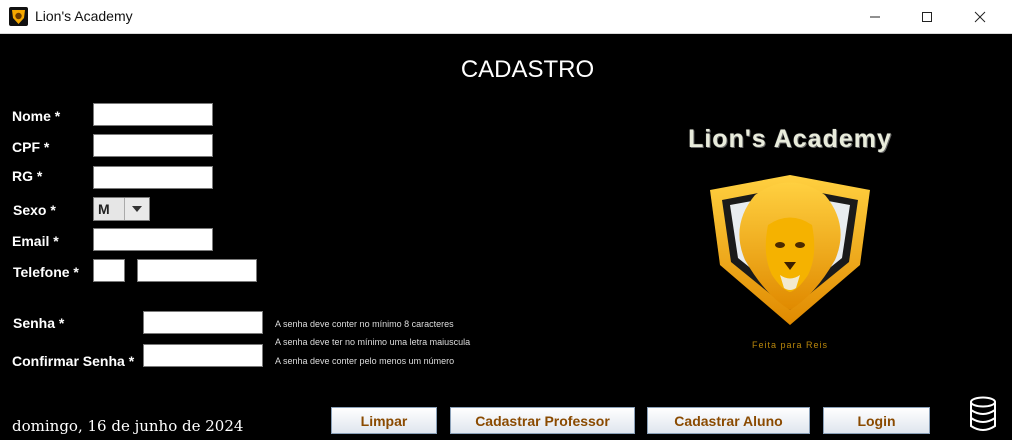  Describe the element at coordinates (18, 16) in the screenshot. I see `app-logo-icon` at that location.